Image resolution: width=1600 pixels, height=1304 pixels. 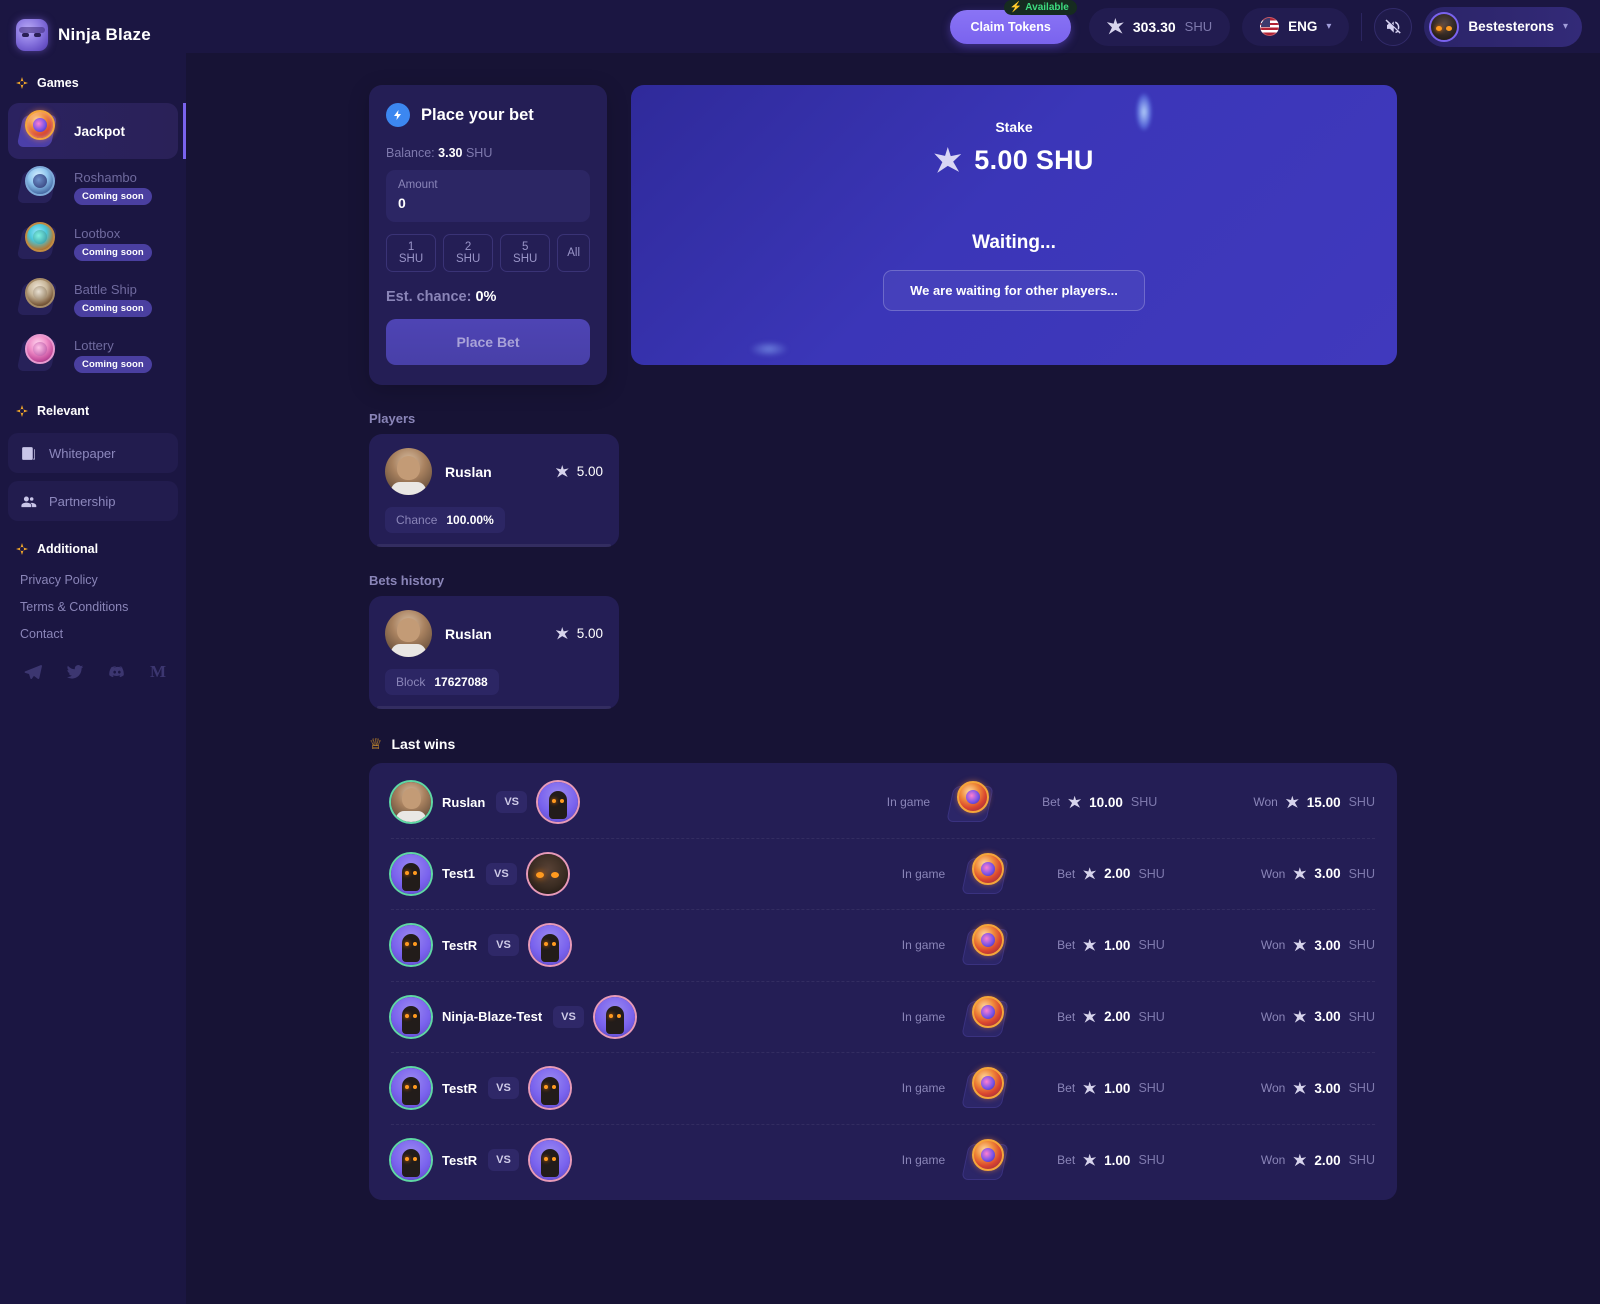 What do you see at coordinates (429, 297) in the screenshot?
I see `est-chance-label: Est. chance:` at bounding box center [429, 297].